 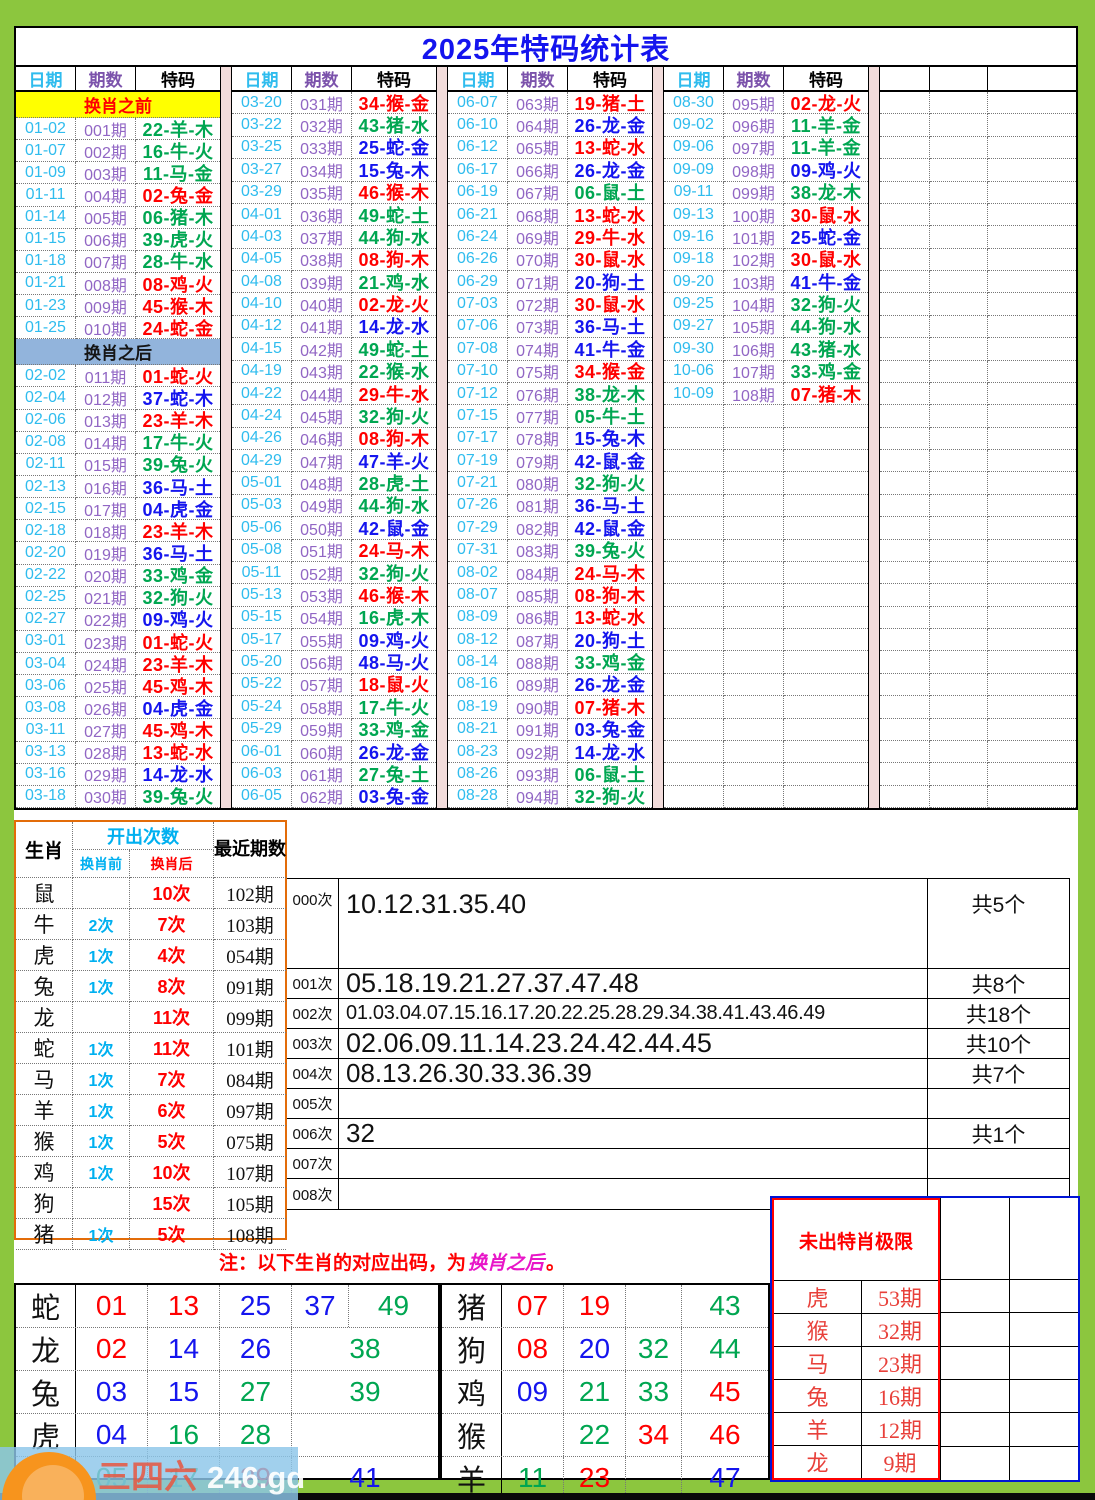 What do you see at coordinates (46, 575) in the screenshot?
I see `date-cell: 02-22` at bounding box center [46, 575].